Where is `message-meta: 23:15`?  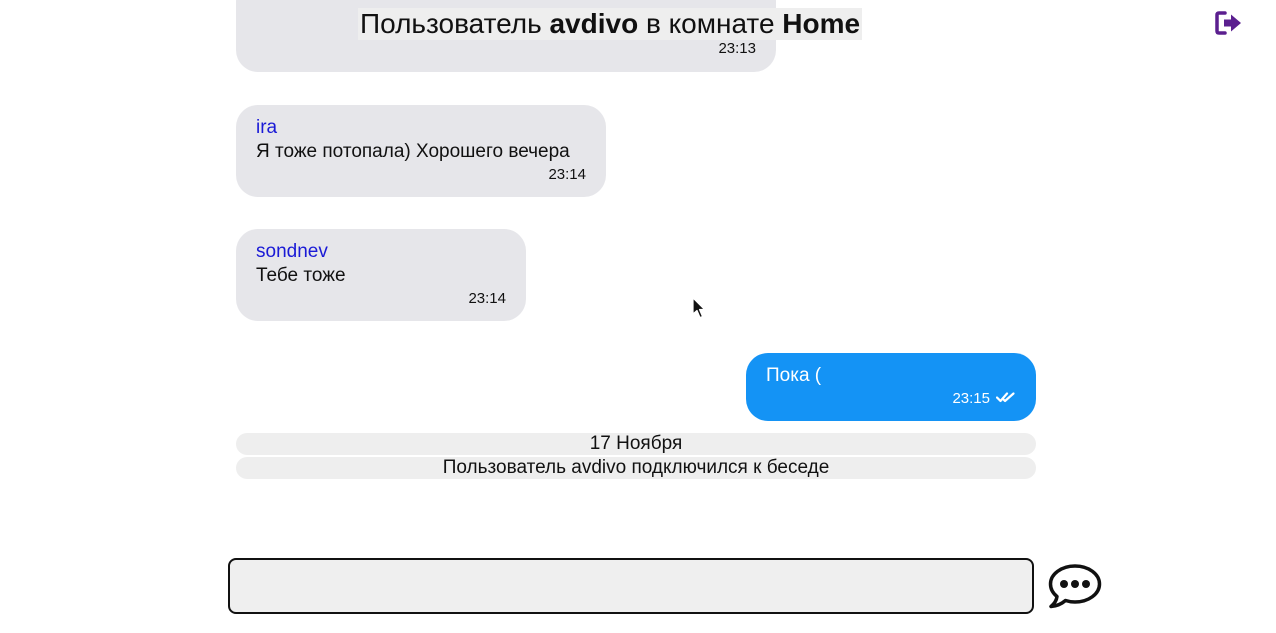 message-meta: 23:15 is located at coordinates (891, 399).